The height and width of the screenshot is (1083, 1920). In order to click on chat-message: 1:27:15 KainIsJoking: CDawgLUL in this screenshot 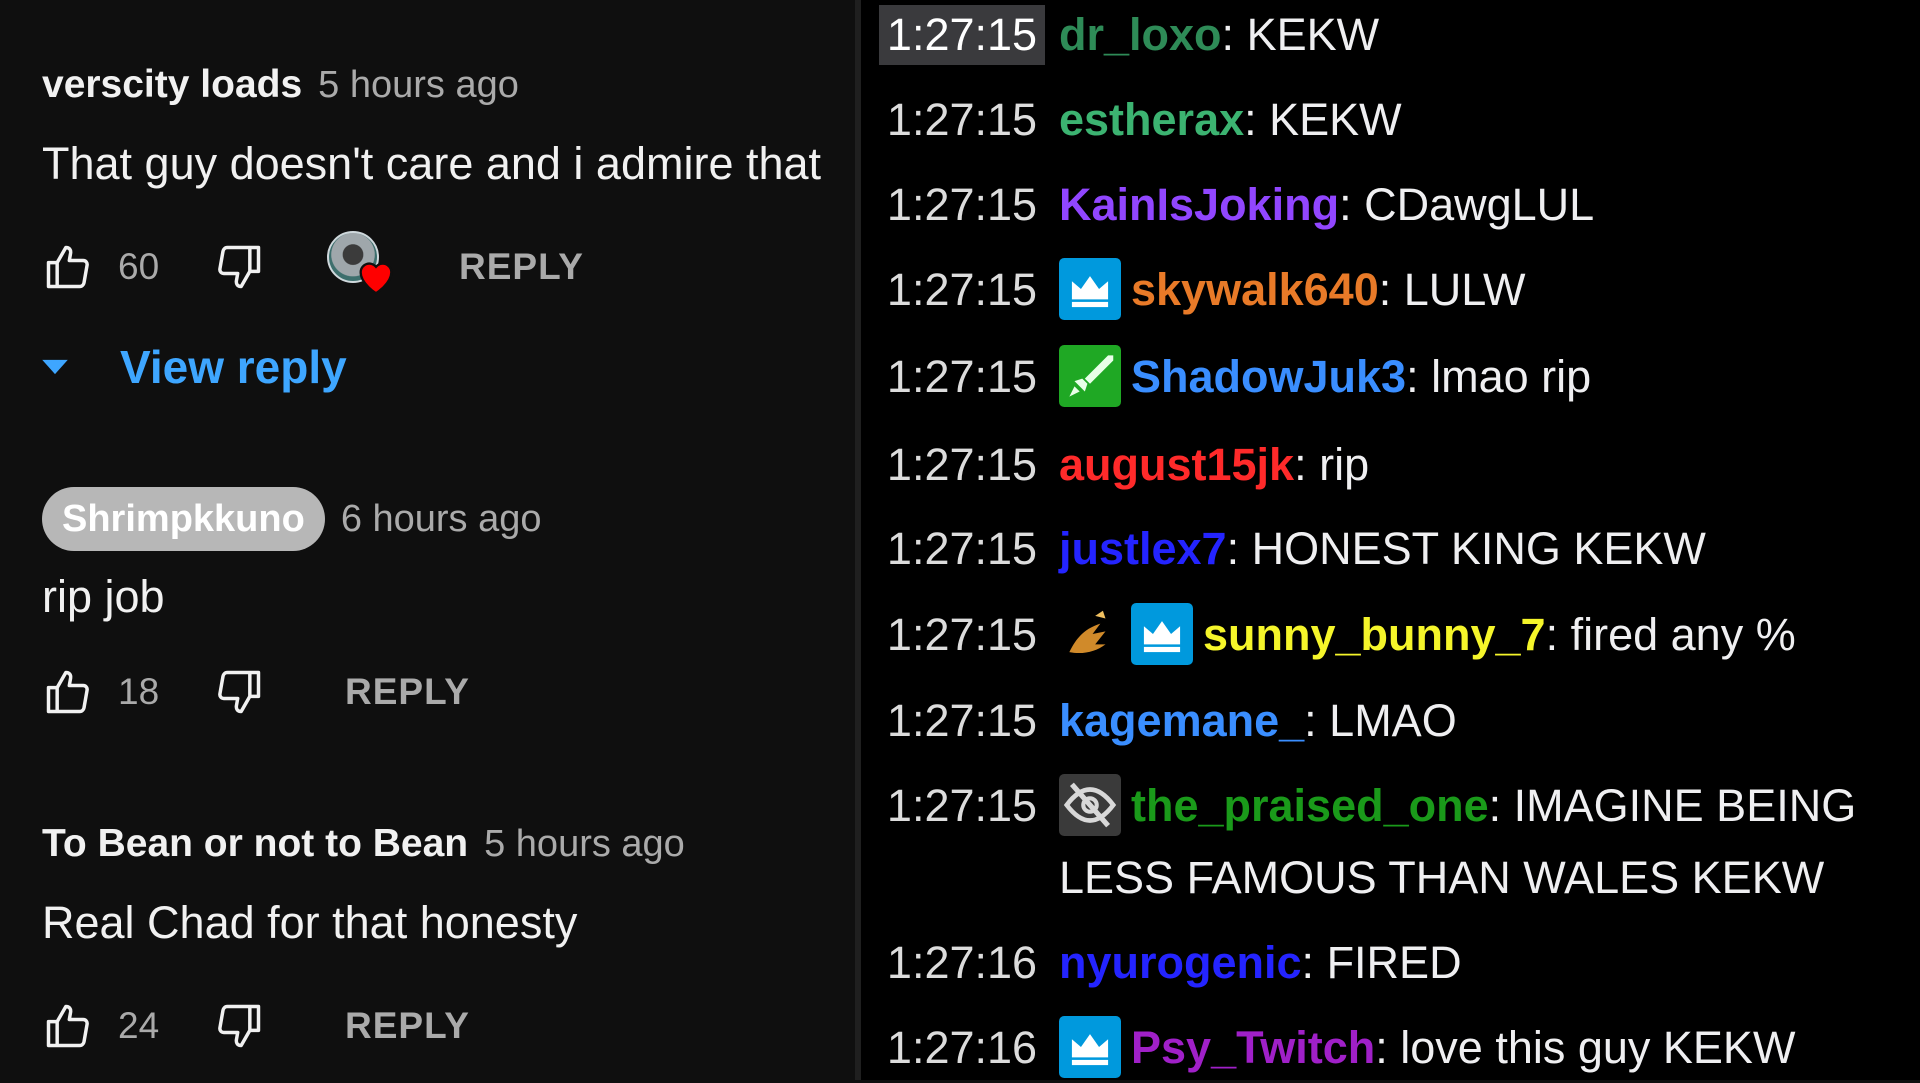, I will do `click(1394, 205)`.